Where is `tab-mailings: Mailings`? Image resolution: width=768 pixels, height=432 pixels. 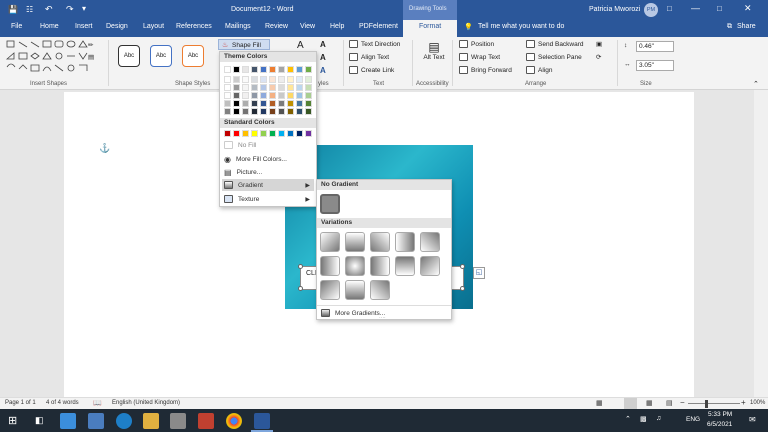
tab-mailings: Mailings is located at coordinates (238, 26).